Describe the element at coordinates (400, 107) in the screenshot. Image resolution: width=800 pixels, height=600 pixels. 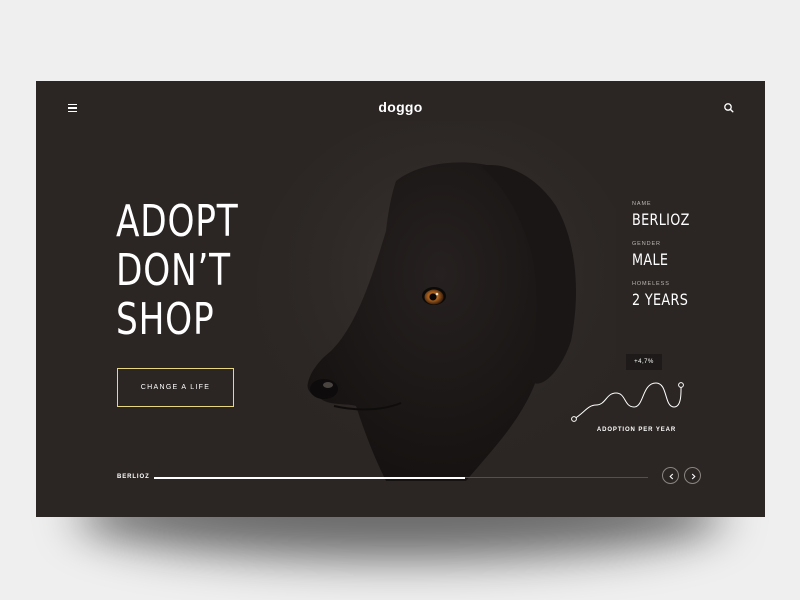
I see `logo: doggo` at that location.